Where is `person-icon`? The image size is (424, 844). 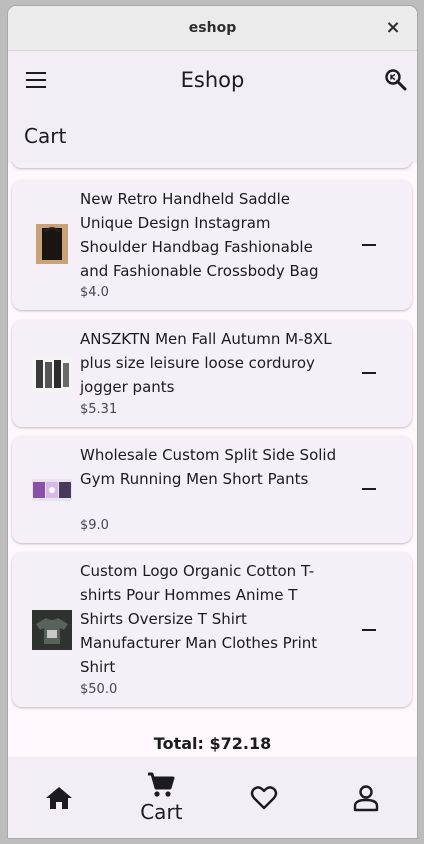 person-icon is located at coordinates (366, 797).